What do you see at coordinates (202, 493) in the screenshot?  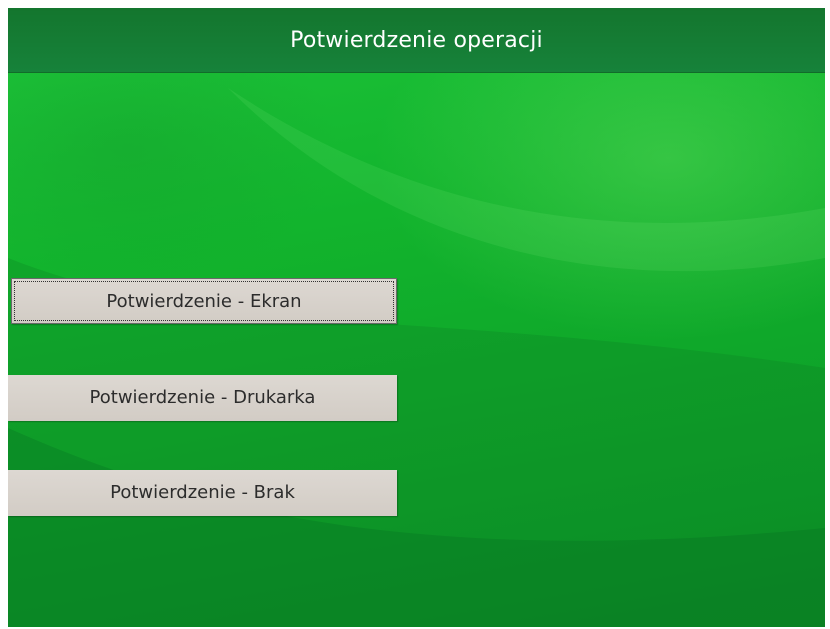 I see `confirm-none-button: Potwierdzenie - Brak` at bounding box center [202, 493].